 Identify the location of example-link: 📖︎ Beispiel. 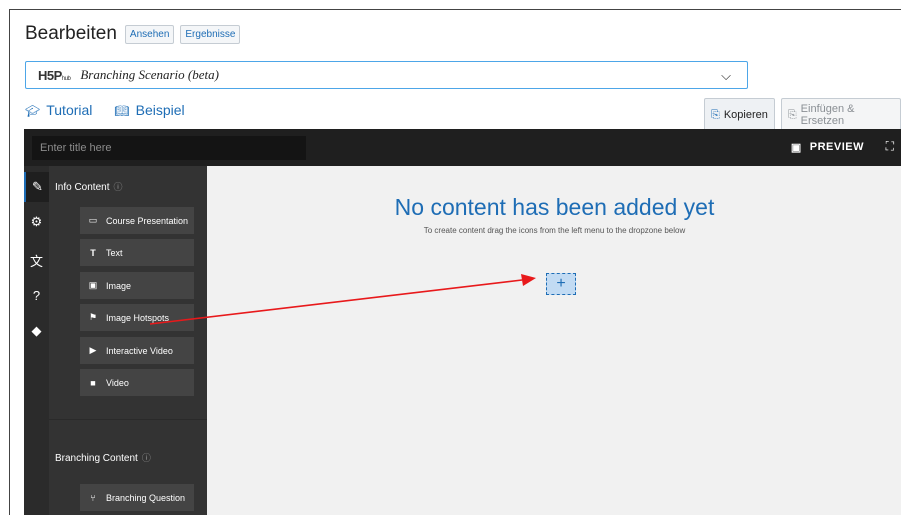
(149, 110).